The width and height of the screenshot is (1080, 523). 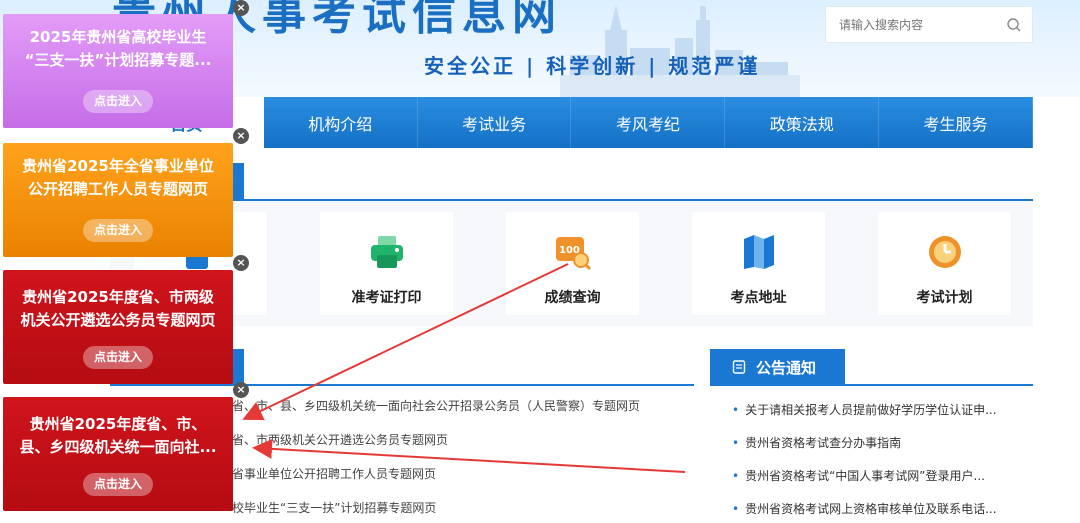 What do you see at coordinates (680, 51) in the screenshot?
I see `city-skyline-image` at bounding box center [680, 51].